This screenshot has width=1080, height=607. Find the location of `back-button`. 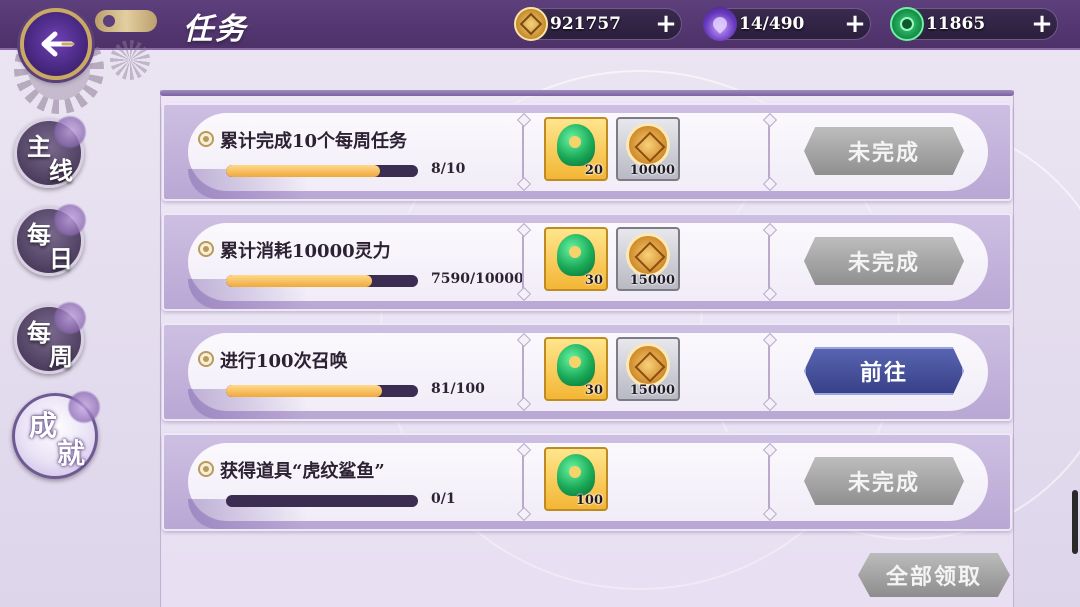

back-button is located at coordinates (56, 44).